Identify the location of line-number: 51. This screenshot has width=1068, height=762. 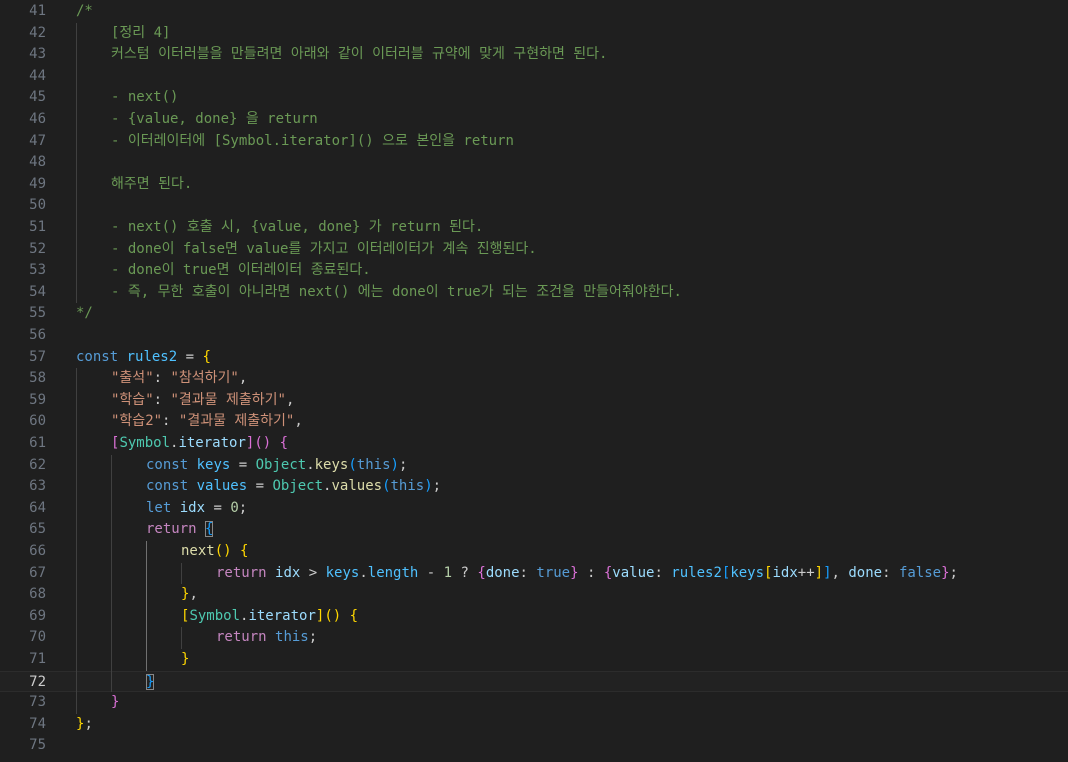
(37, 227).